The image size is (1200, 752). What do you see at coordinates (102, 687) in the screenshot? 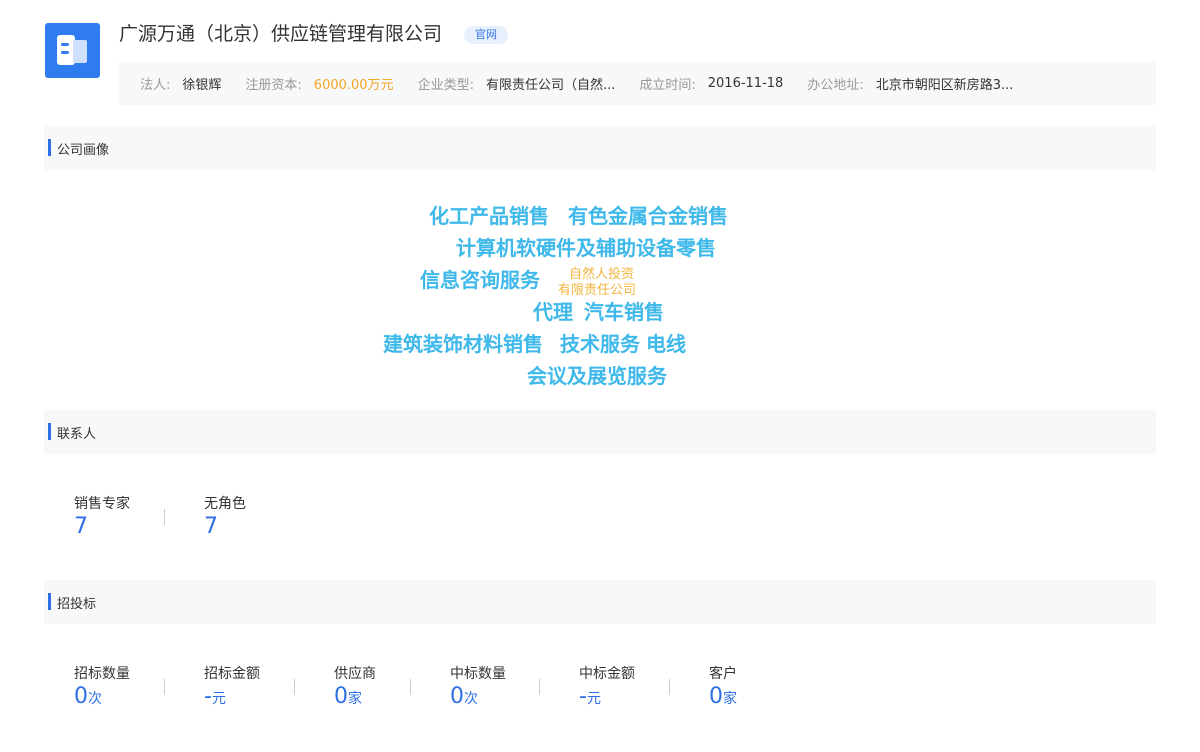
I see `bid-stat-tender-count: 招标数量 0次` at bounding box center [102, 687].